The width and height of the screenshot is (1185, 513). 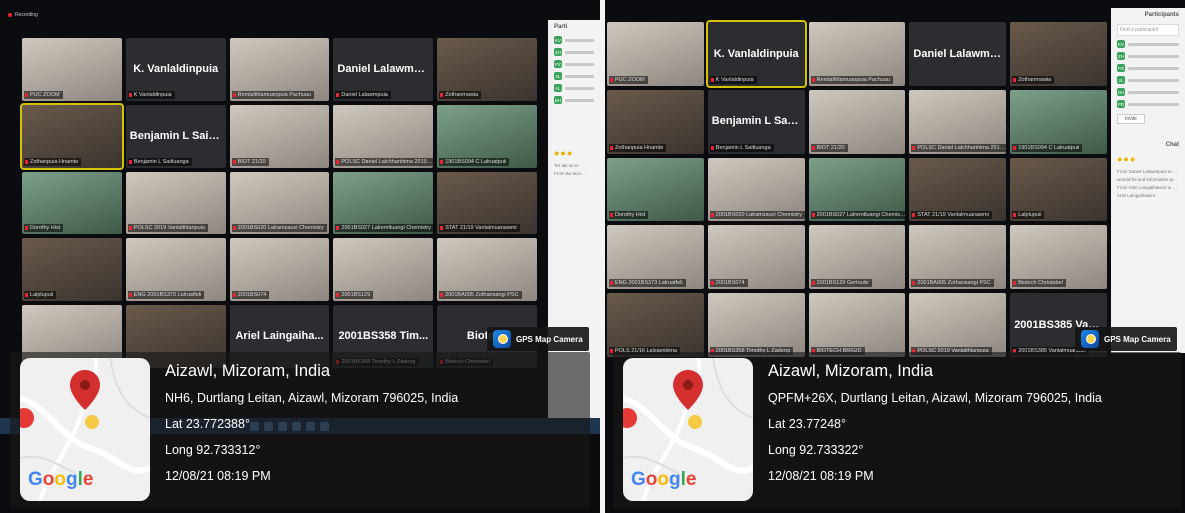 What do you see at coordinates (1028, 215) in the screenshot?
I see `participant-name-label: Lalplupuii` at bounding box center [1028, 215].